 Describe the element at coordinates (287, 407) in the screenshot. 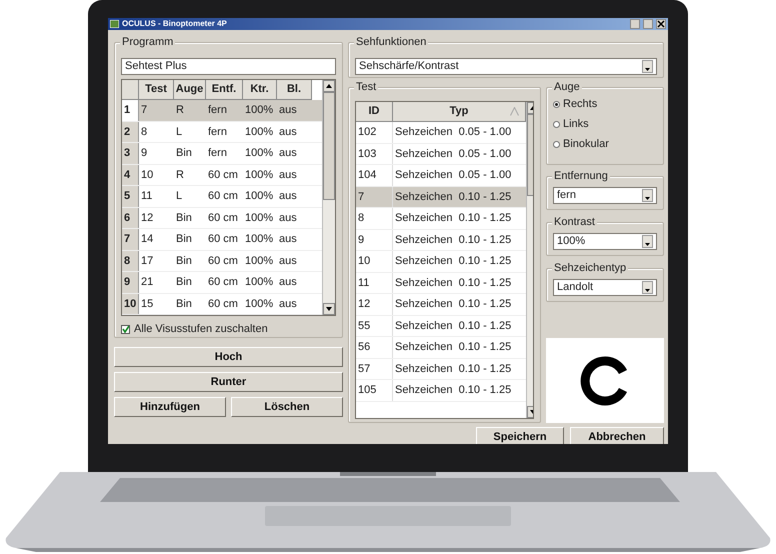

I see `program-button: Löschen` at that location.